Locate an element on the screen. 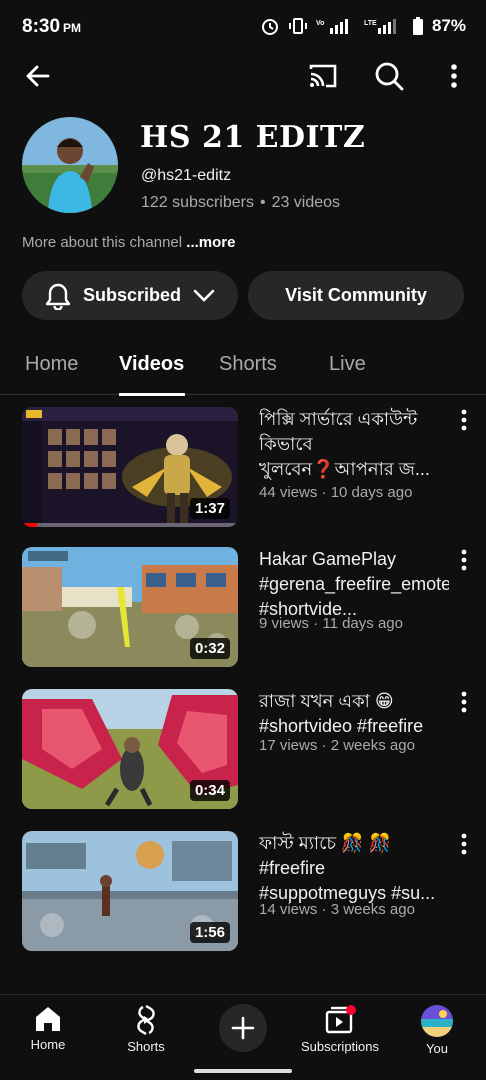 This screenshot has height=1080, width=486. watch-progress-fill is located at coordinates (30, 525).